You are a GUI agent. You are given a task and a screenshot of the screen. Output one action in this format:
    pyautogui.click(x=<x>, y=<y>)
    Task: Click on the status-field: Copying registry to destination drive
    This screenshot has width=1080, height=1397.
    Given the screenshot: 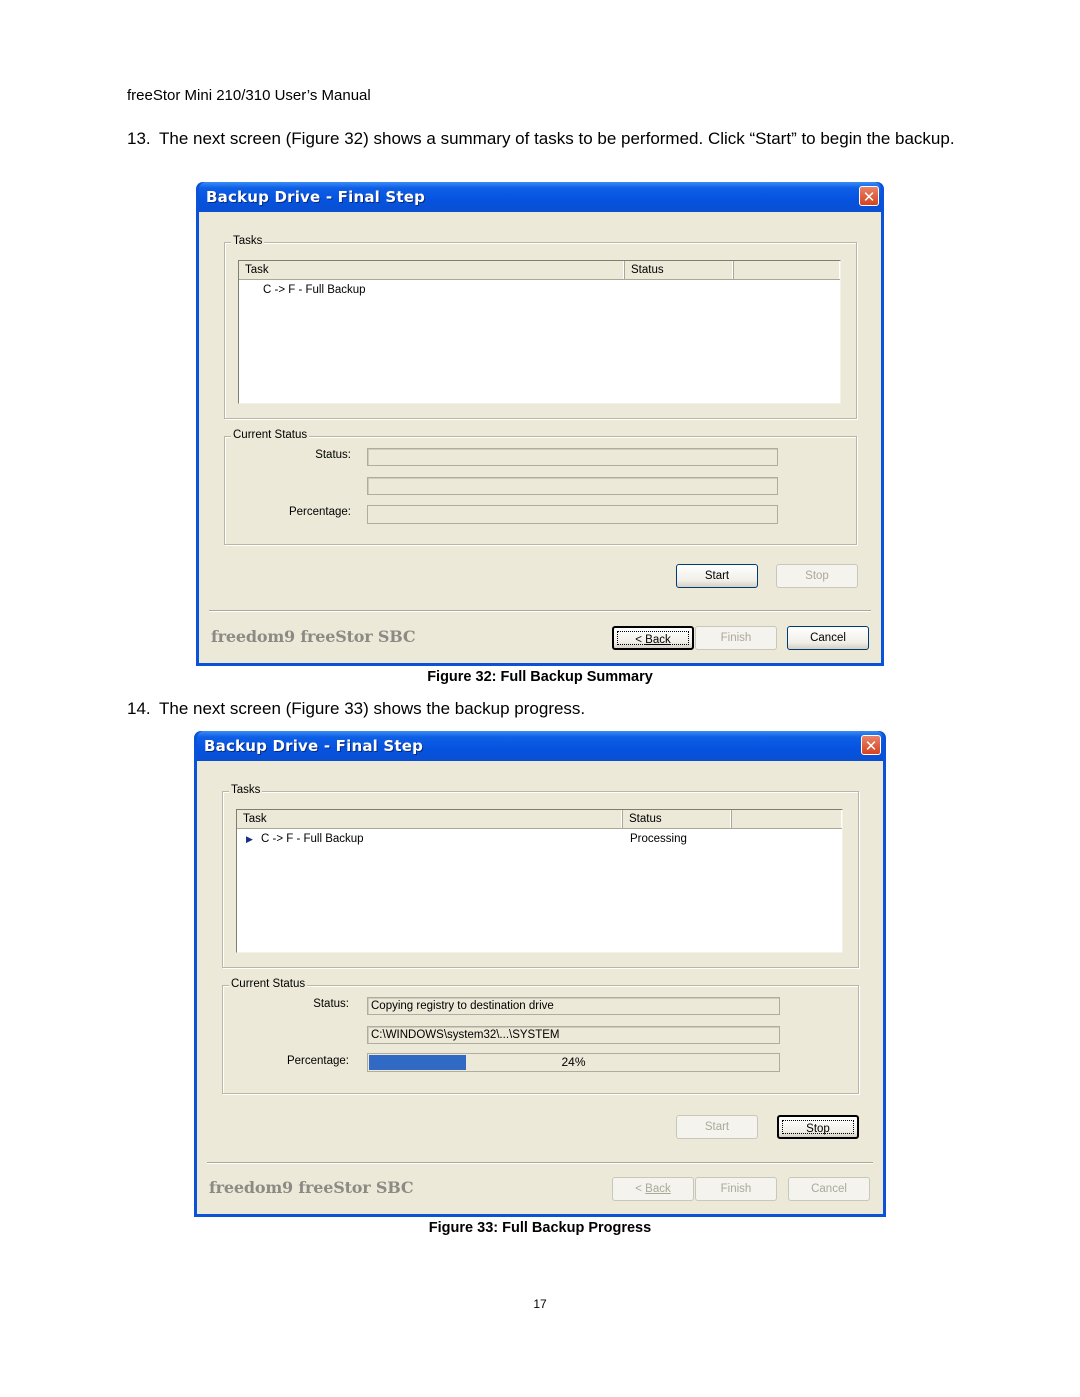 What is the action you would take?
    pyautogui.click(x=573, y=1006)
    